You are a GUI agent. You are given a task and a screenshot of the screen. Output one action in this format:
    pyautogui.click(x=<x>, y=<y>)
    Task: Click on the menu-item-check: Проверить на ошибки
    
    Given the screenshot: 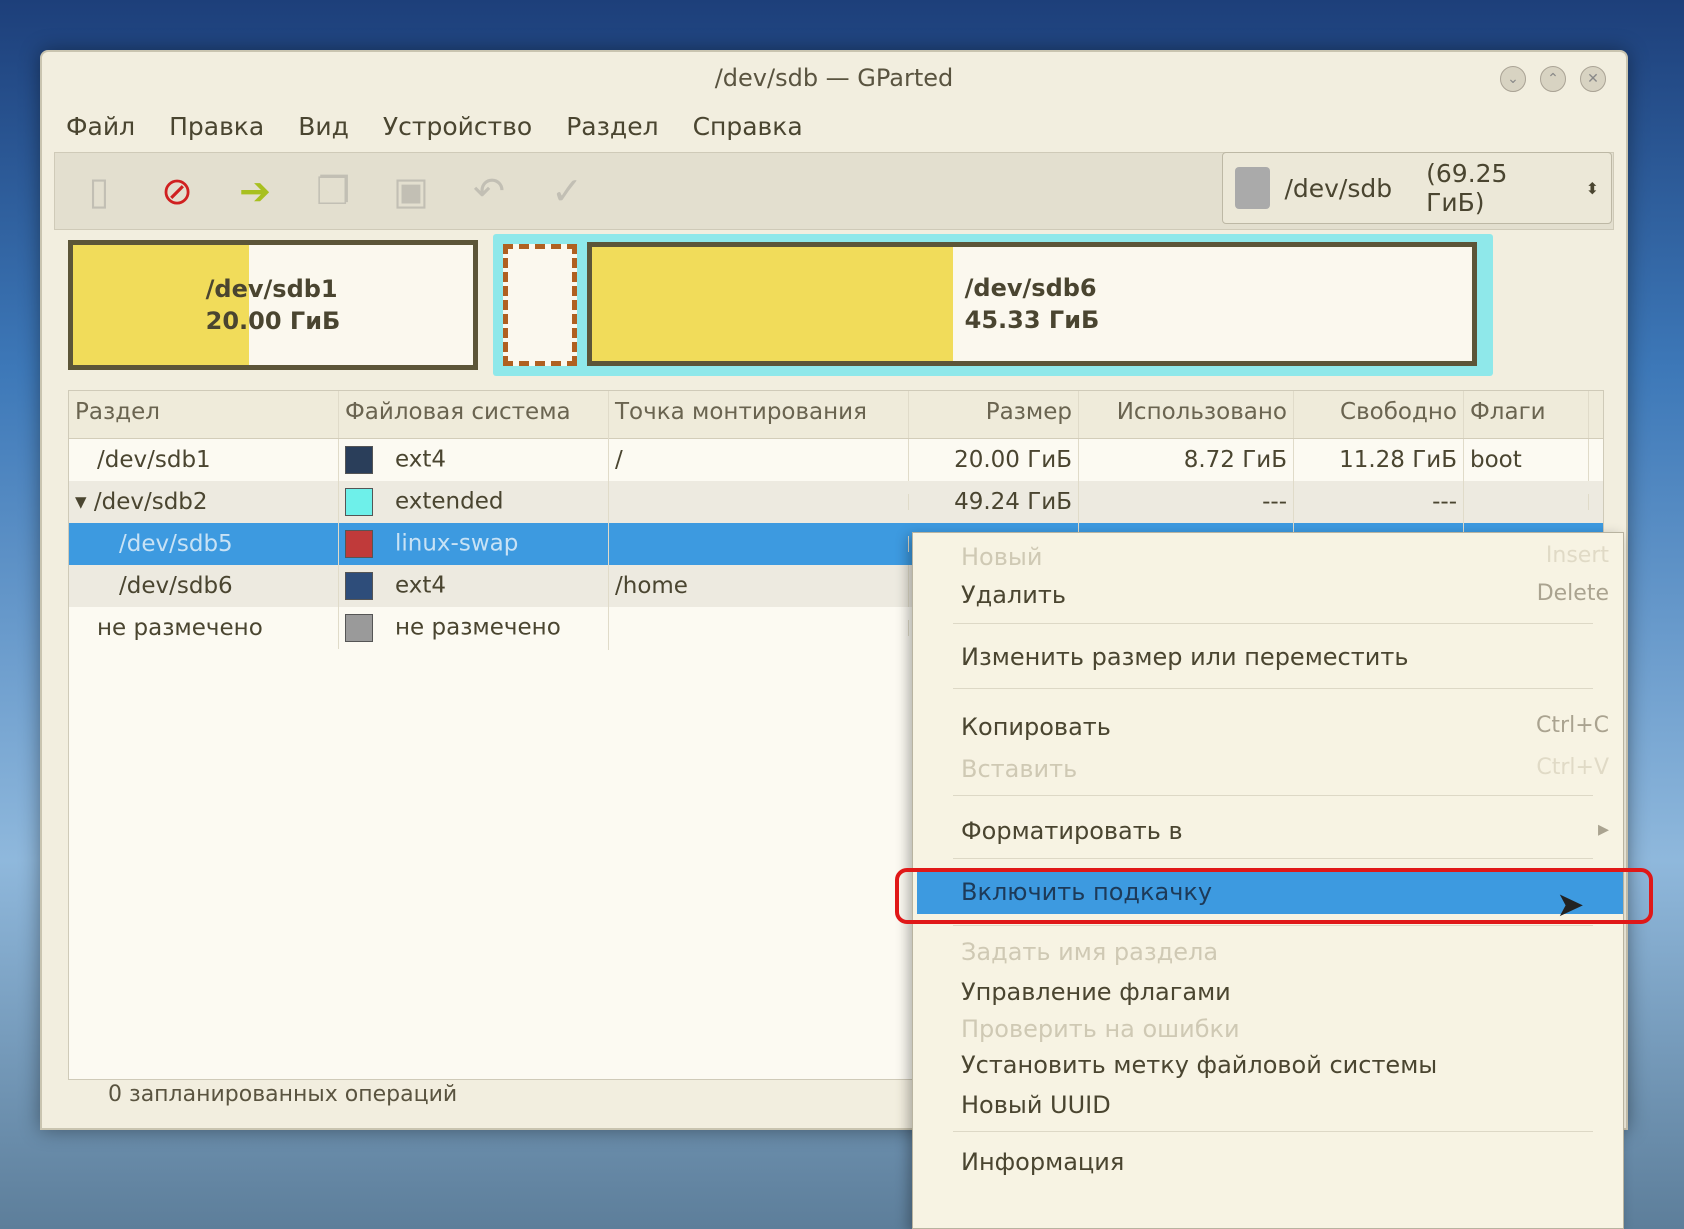 What is the action you would take?
    pyautogui.click(x=1285, y=1029)
    